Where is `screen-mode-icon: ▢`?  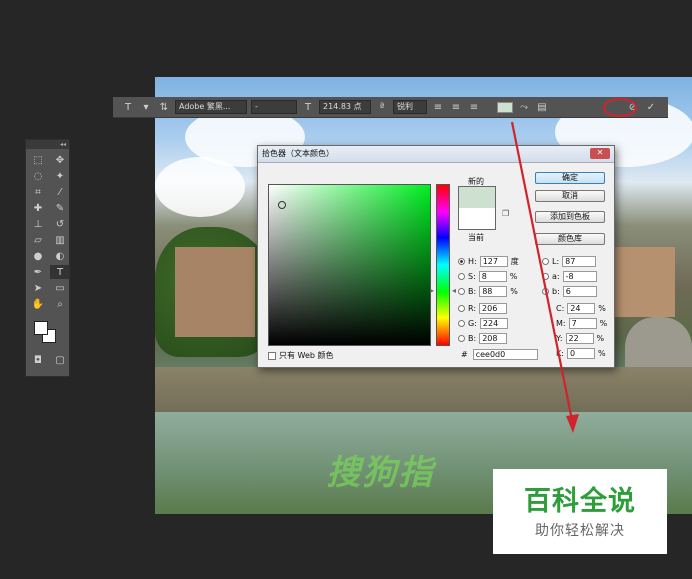
screen-mode-icon: ▢ is located at coordinates (60, 360).